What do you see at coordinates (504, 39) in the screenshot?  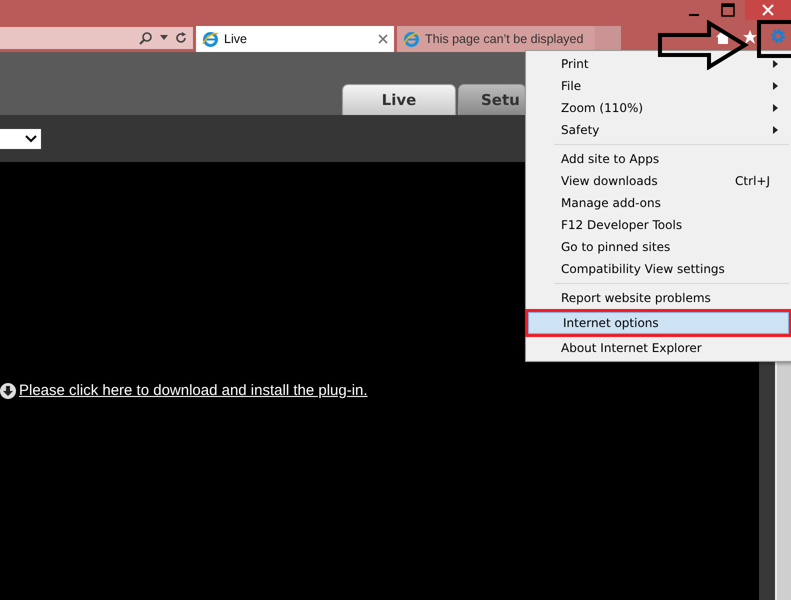 I see `tab-title: This page can’t be displayed` at bounding box center [504, 39].